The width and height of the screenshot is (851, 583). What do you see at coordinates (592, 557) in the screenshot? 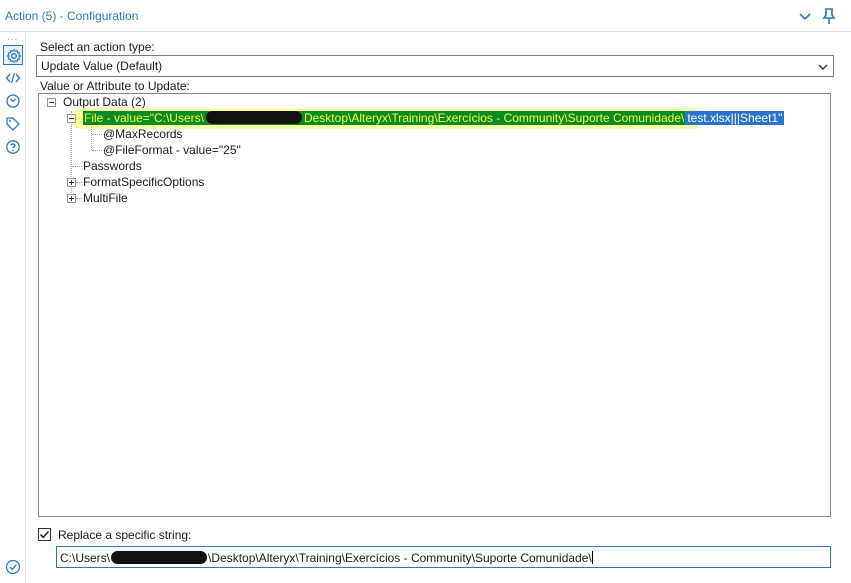
I see `text-caret` at bounding box center [592, 557].